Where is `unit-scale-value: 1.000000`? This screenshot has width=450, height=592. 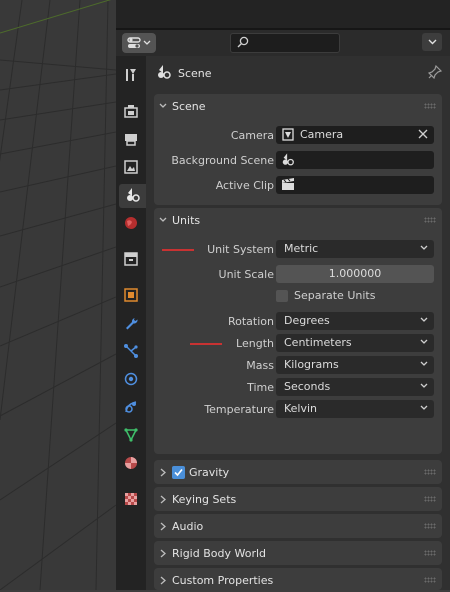
unit-scale-value: 1.000000 is located at coordinates (355, 273).